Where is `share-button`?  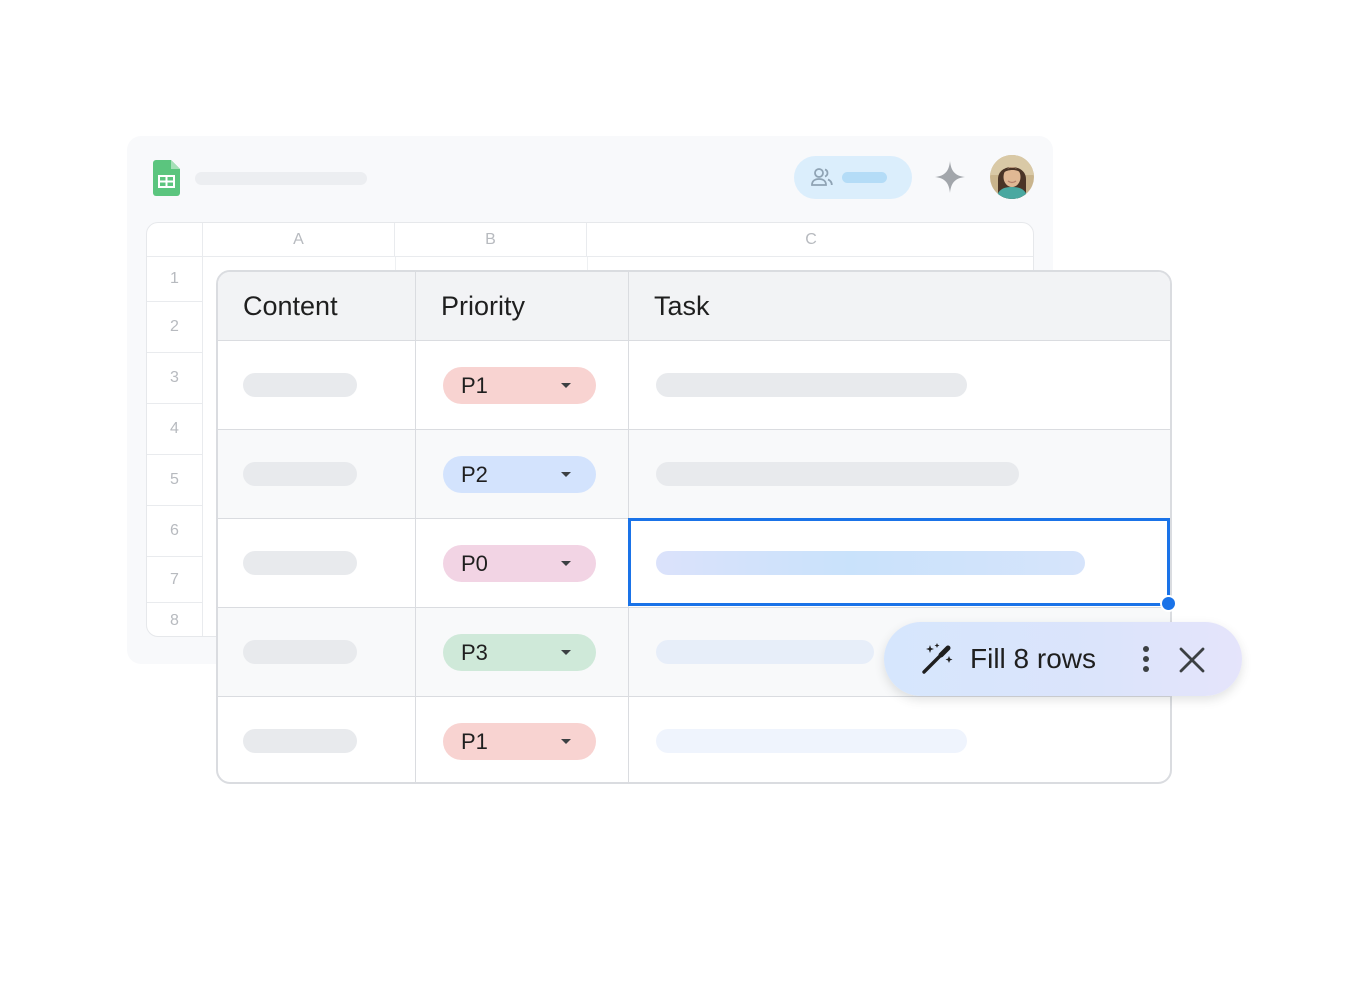 share-button is located at coordinates (853, 177).